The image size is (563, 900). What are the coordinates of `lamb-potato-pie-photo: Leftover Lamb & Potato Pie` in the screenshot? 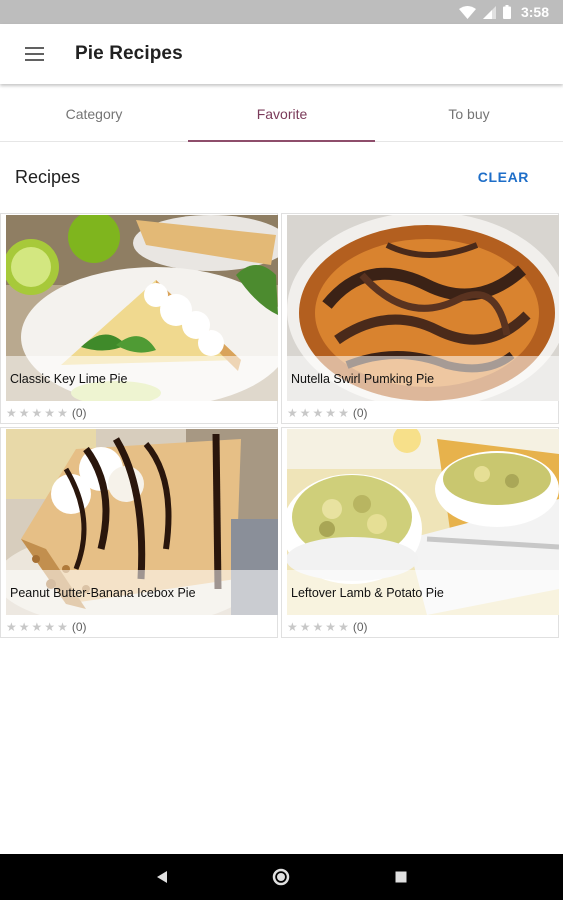 It's located at (423, 522).